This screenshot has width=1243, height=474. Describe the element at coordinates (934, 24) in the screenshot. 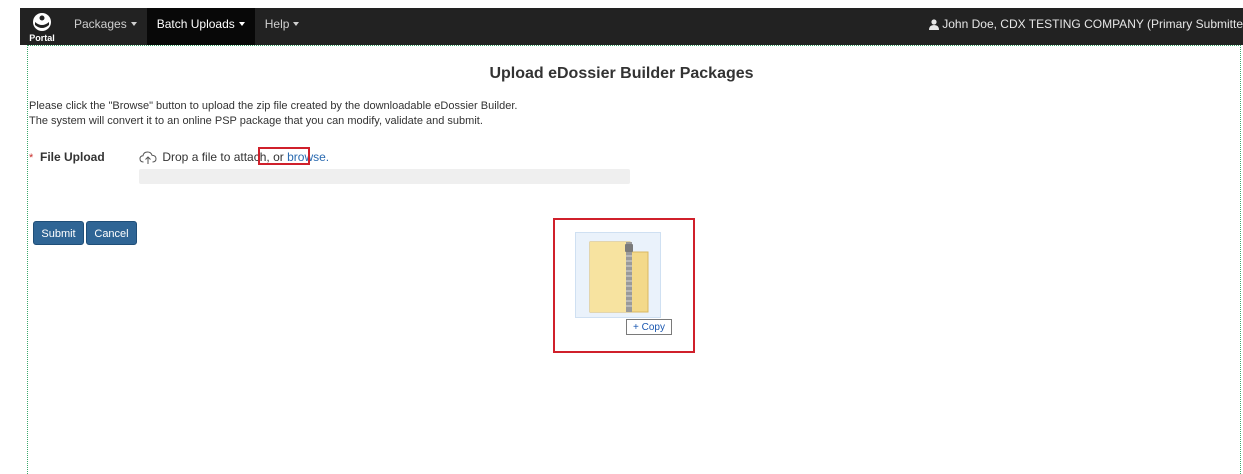

I see `user-icon` at that location.